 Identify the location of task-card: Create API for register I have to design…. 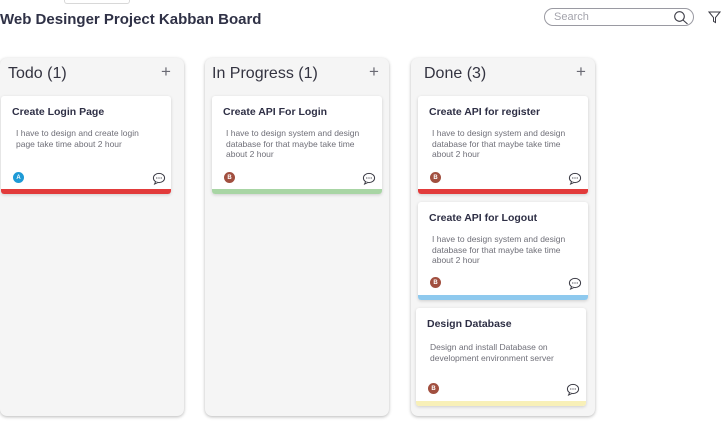
(503, 145).